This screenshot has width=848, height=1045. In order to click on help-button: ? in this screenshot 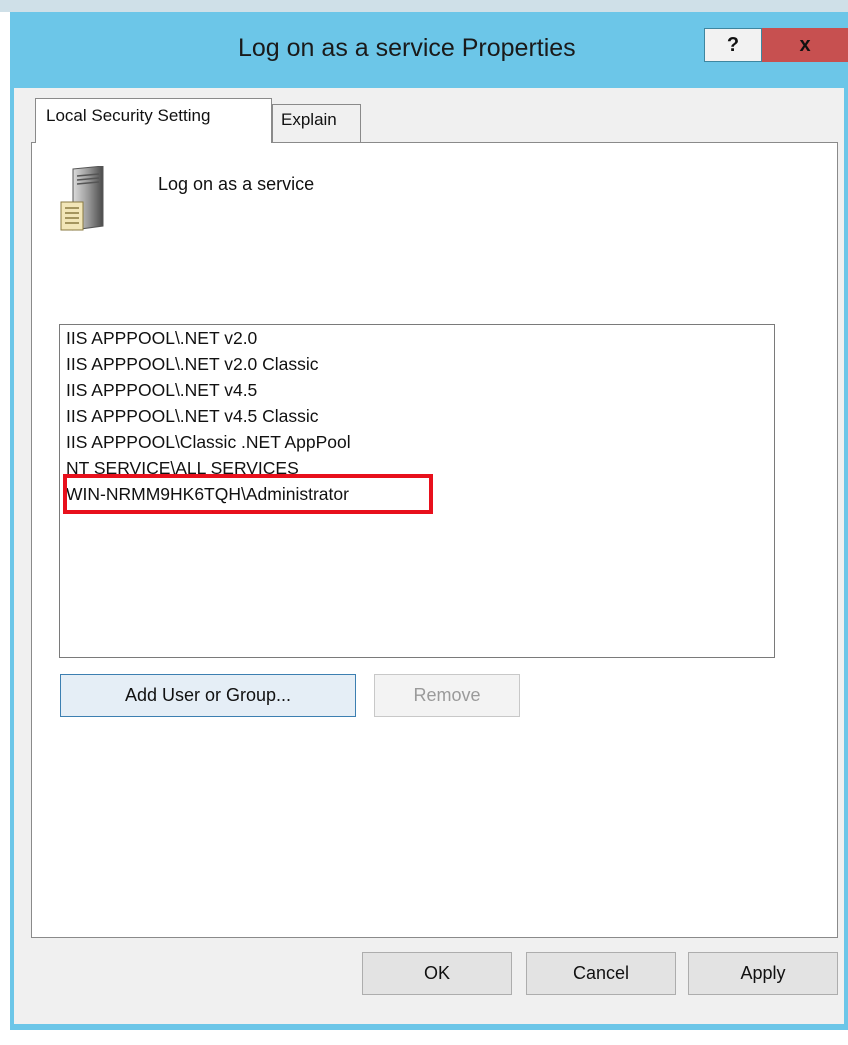, I will do `click(733, 45)`.